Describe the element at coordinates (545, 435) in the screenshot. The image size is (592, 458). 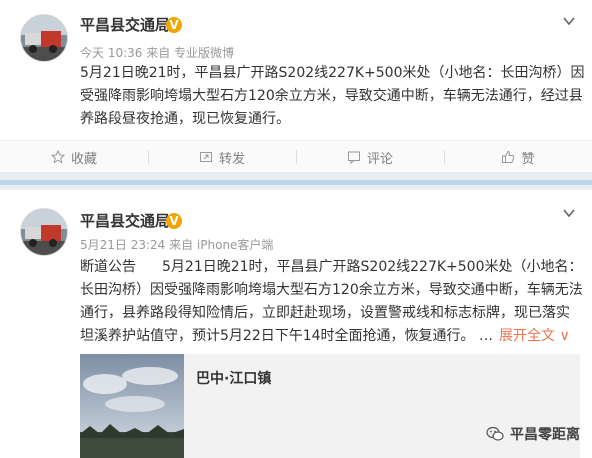
I see `watermark-label: 平昌零距离` at that location.